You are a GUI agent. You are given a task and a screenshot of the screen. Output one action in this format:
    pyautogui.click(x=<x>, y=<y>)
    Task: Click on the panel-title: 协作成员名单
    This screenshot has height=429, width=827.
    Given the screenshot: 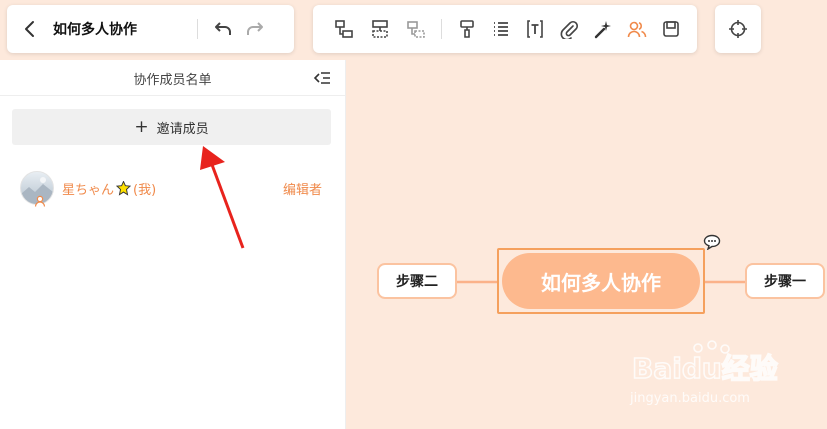 What is the action you would take?
    pyautogui.click(x=172, y=80)
    